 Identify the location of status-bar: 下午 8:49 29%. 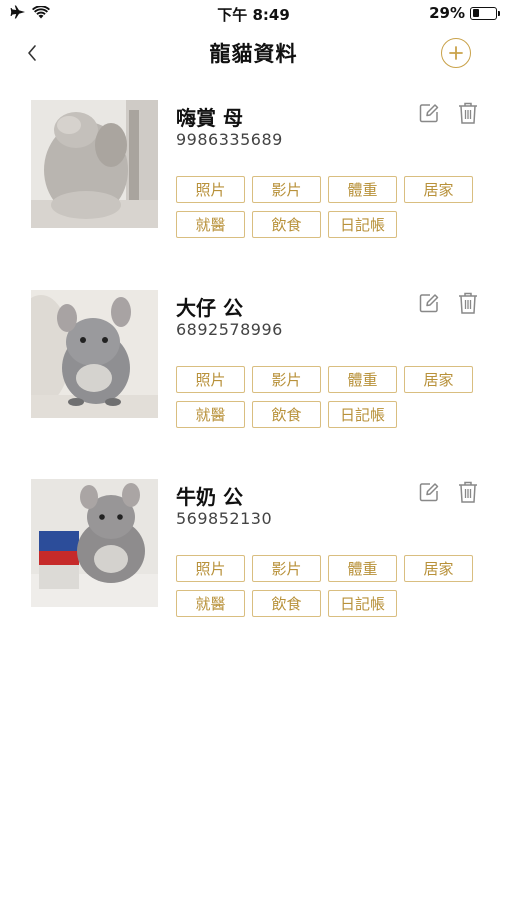
(253, 14).